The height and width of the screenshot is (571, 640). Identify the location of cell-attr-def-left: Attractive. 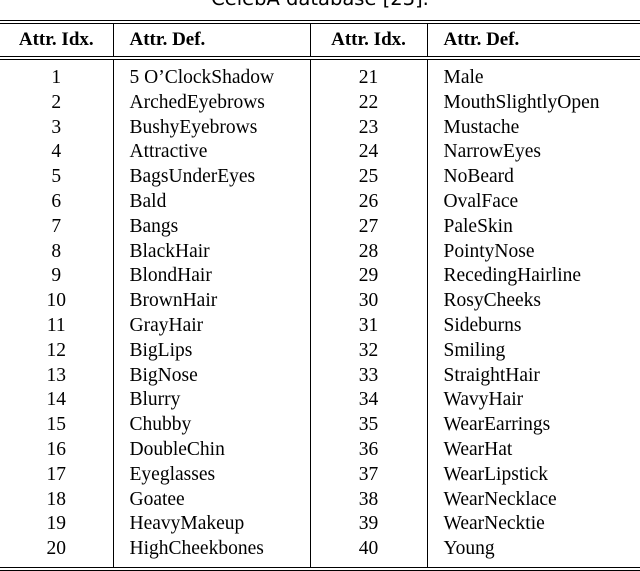
(211, 153).